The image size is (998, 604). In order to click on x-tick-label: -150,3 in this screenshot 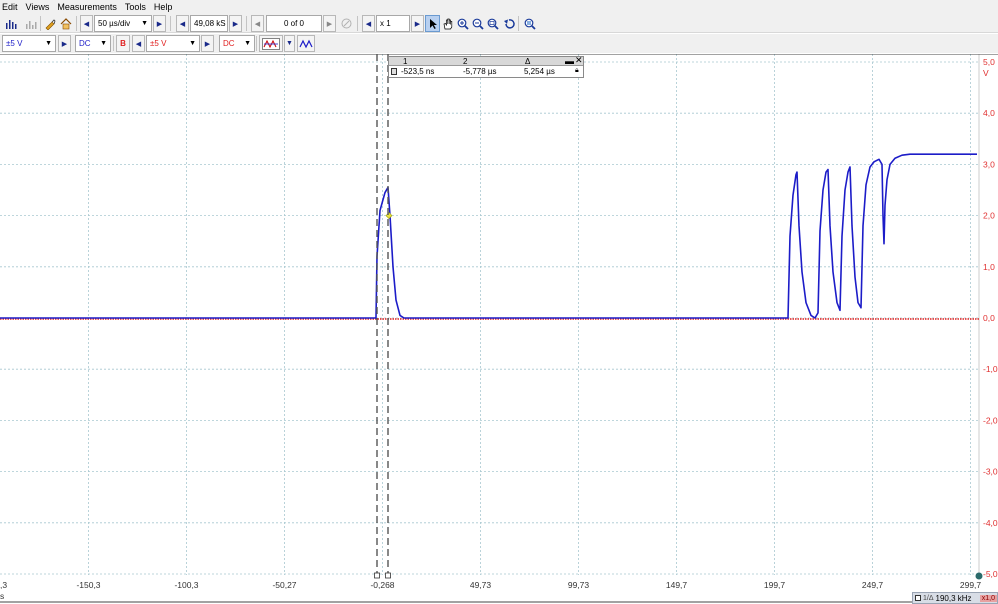, I will do `click(88, 585)`.